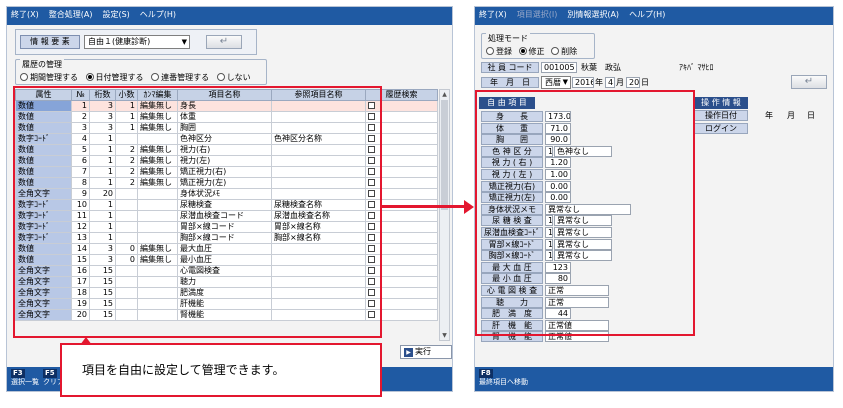 The width and height of the screenshot is (843, 408). What do you see at coordinates (49, 77) in the screenshot?
I see `history-option-period: 期間管理する` at bounding box center [49, 77].